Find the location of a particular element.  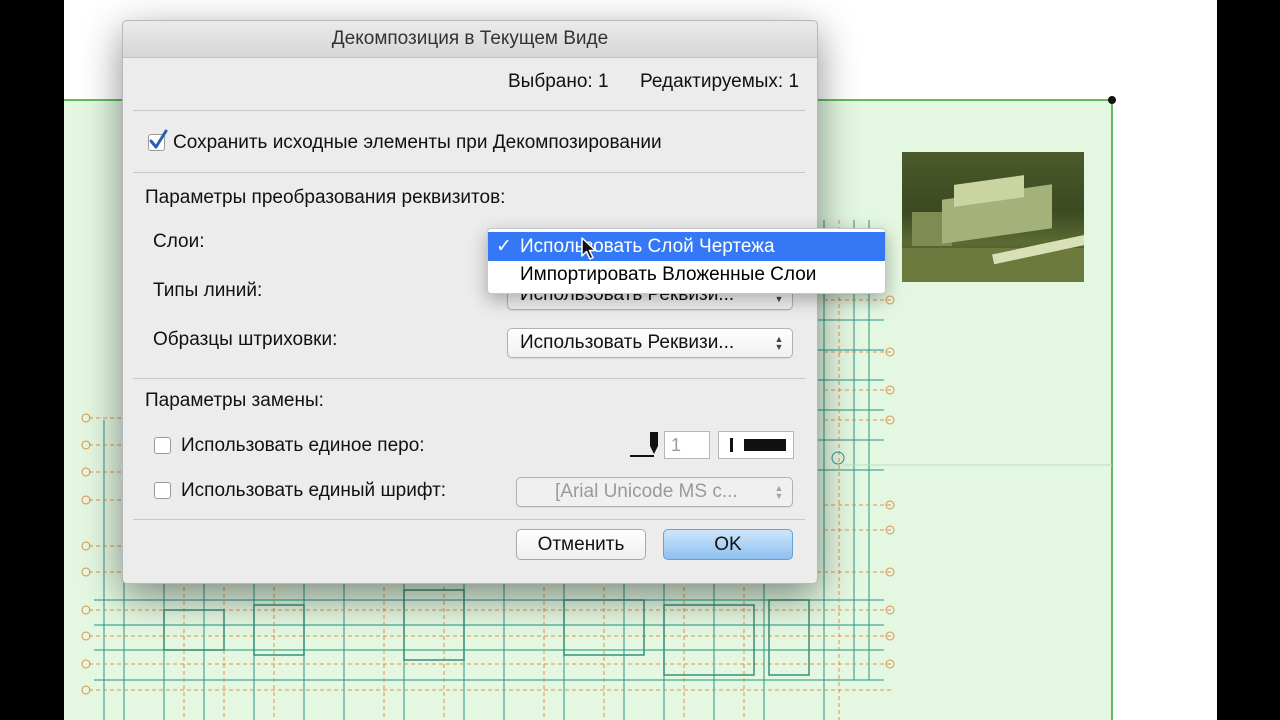

fill-patterns-popup: Использовать Реквизи... ▲ ▼ is located at coordinates (650, 343).